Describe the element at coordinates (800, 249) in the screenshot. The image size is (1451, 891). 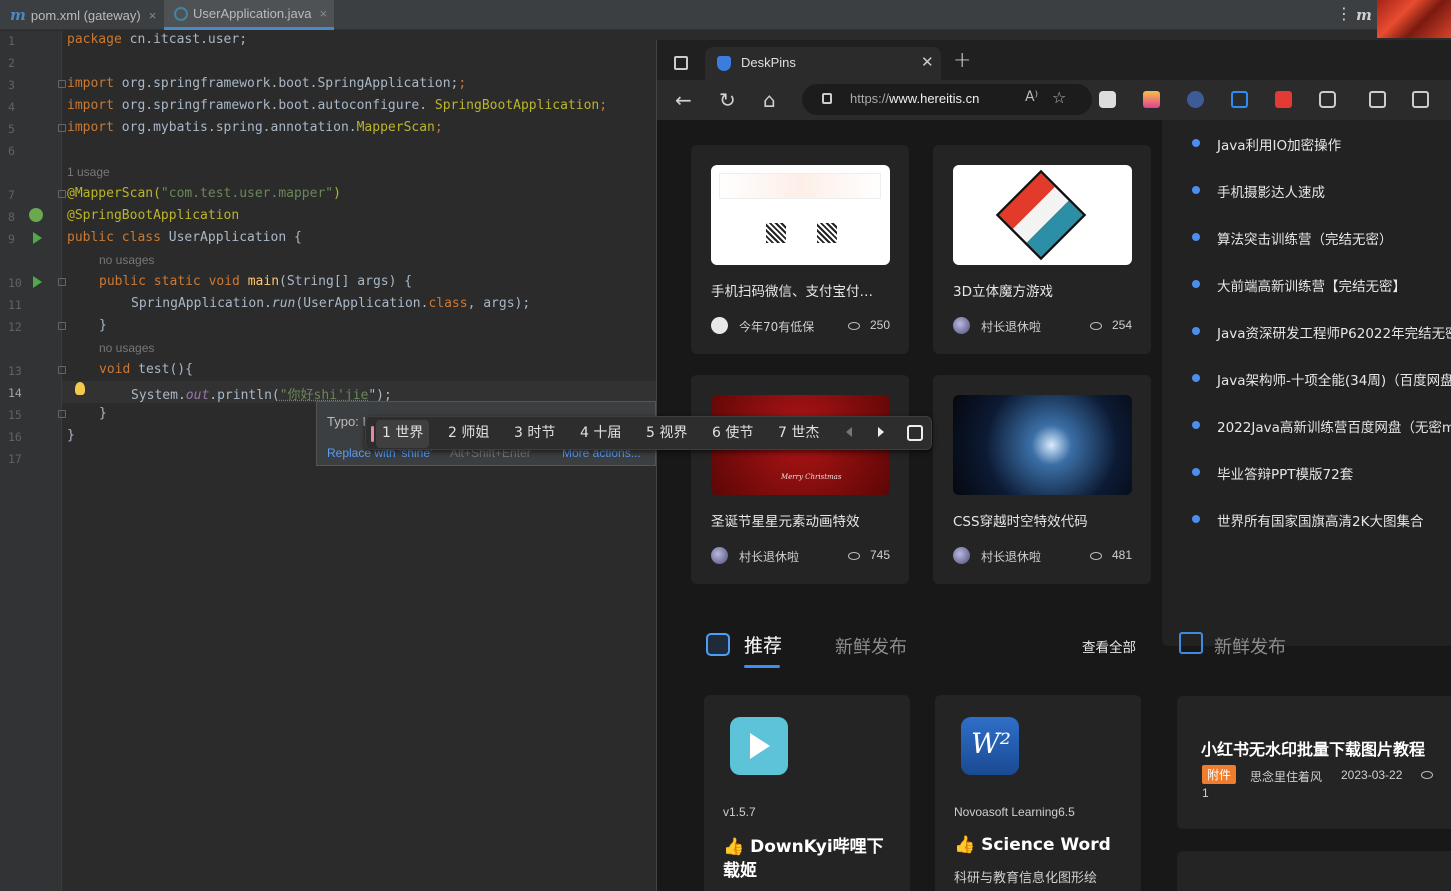
I see `resource-card: 手机扫码微信、支付宝付… 今年70有低保 250` at that location.